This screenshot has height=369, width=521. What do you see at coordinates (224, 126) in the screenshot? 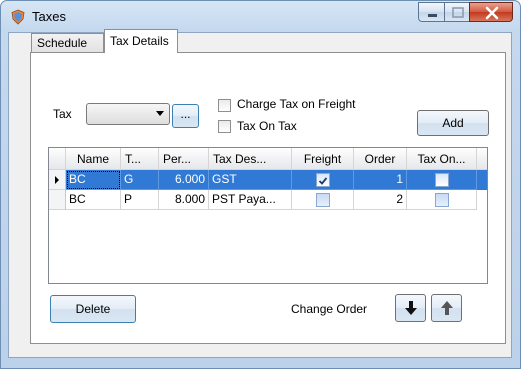
I see `tax-on-tax-checkbox` at bounding box center [224, 126].